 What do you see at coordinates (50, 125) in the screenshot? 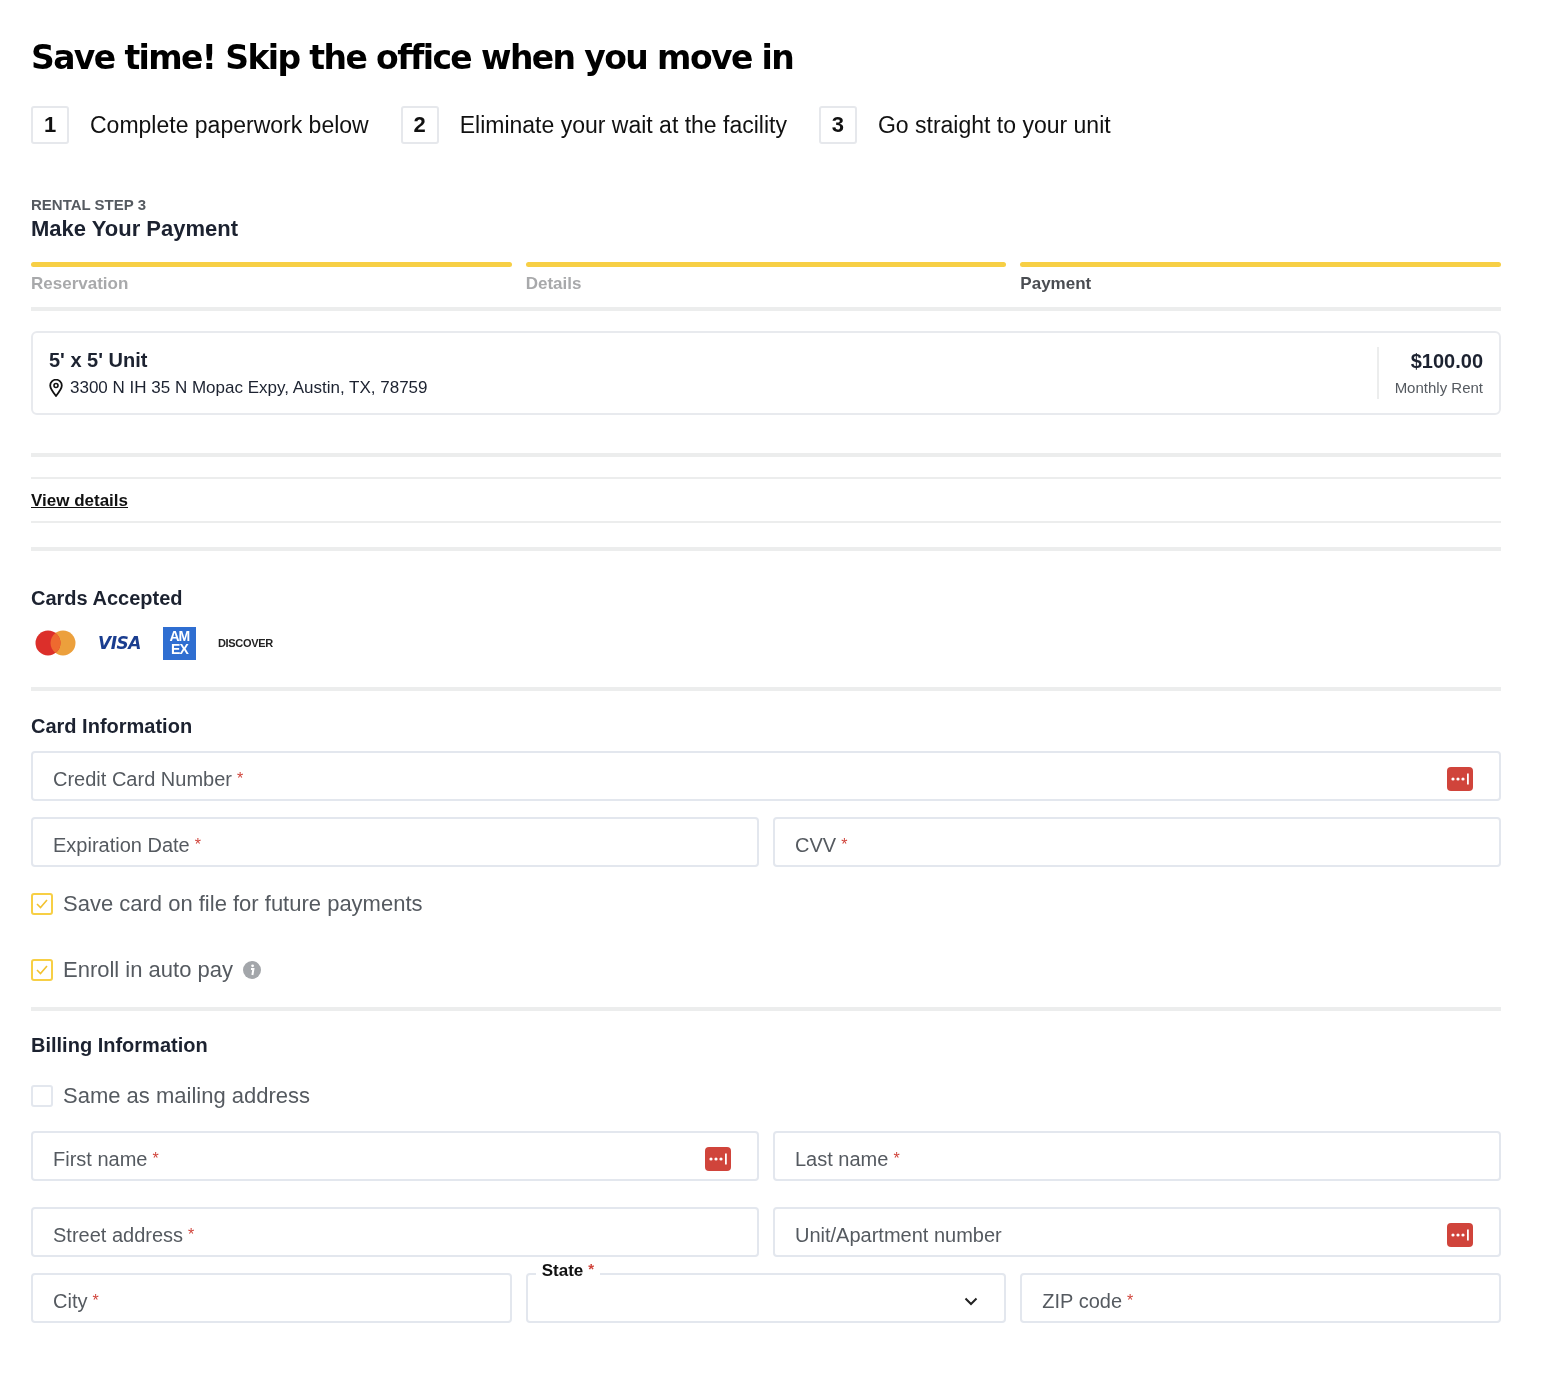
I see `step-number: 1` at bounding box center [50, 125].